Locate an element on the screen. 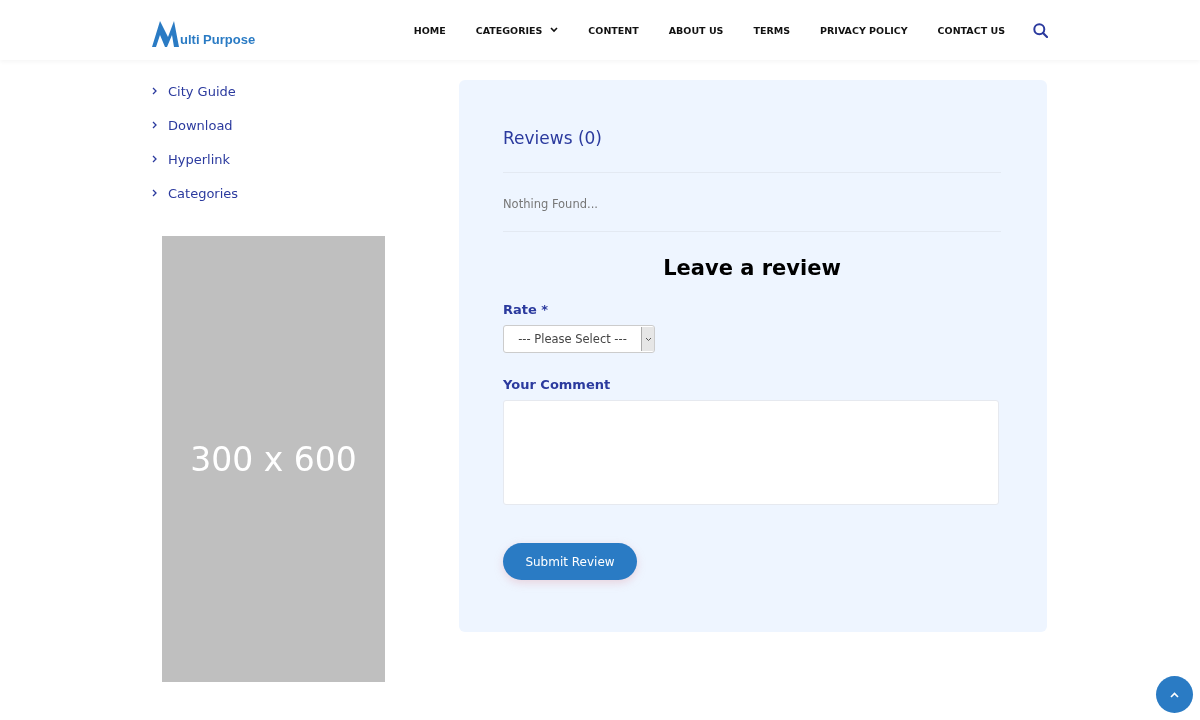 This screenshot has width=1200, height=720. sidebar-link: Hyperlink is located at coordinates (199, 159).